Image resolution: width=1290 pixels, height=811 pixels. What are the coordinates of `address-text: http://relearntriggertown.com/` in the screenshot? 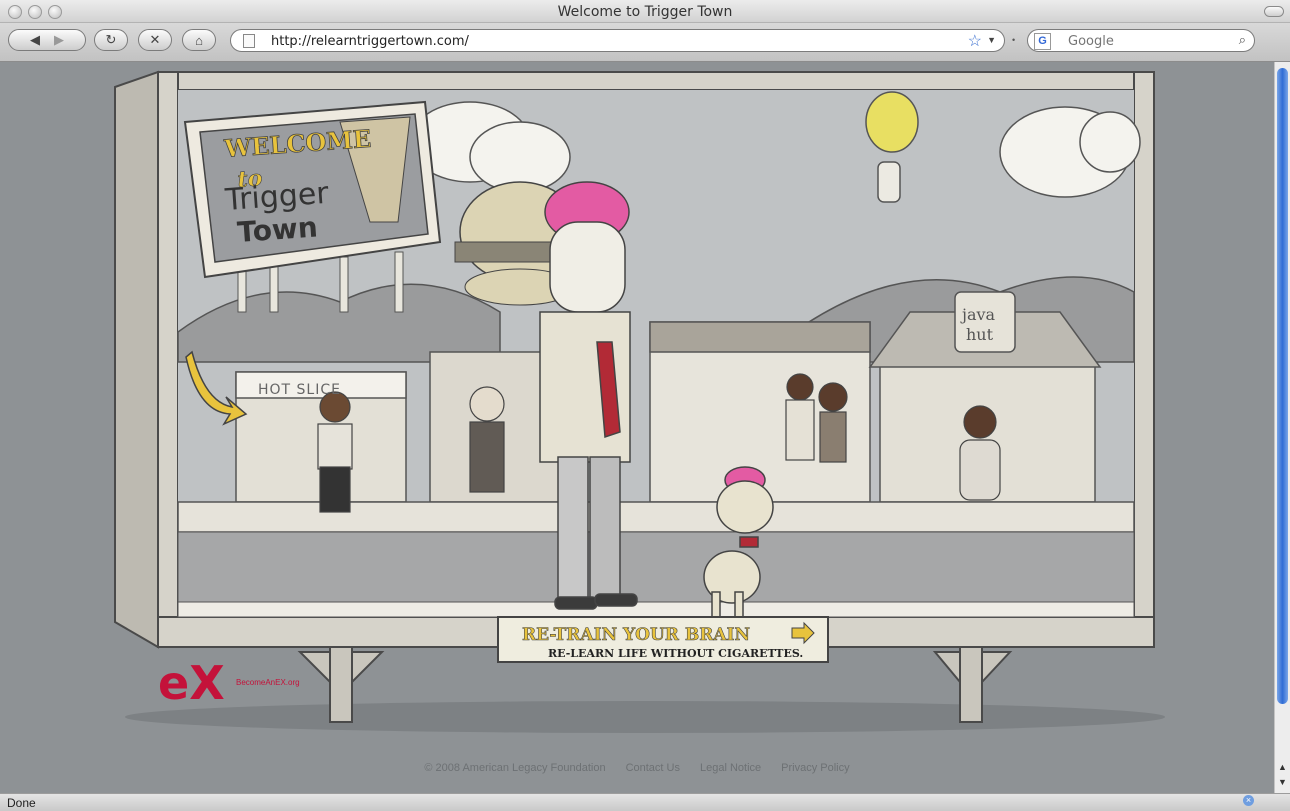 It's located at (370, 41).